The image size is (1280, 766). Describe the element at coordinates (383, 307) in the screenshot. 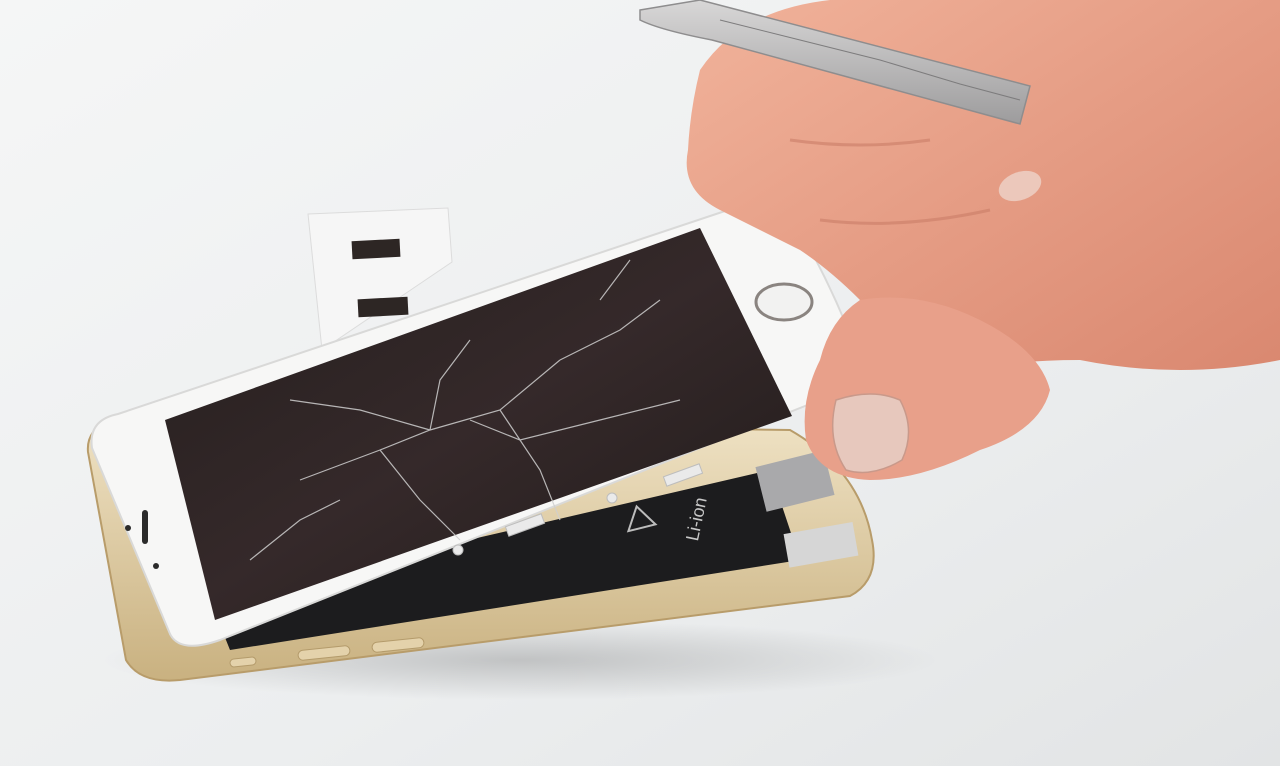

I see `tape-strip-bottom` at that location.